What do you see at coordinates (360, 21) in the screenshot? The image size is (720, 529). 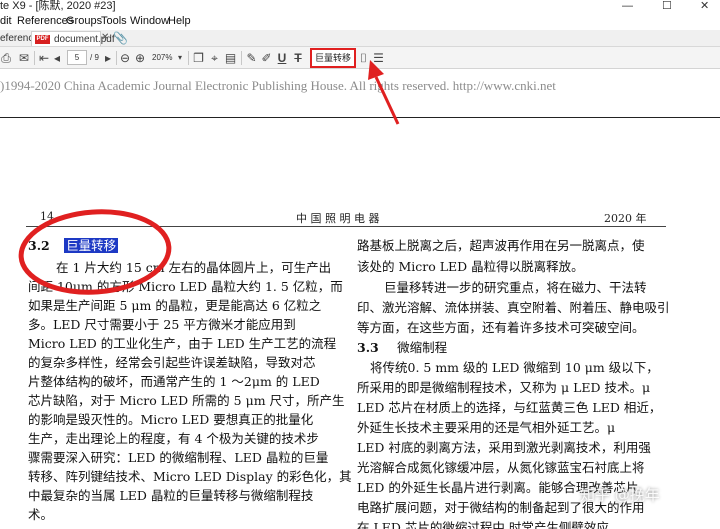 I see `menu-bar: dit References Groups Tools Window Help` at bounding box center [360, 21].